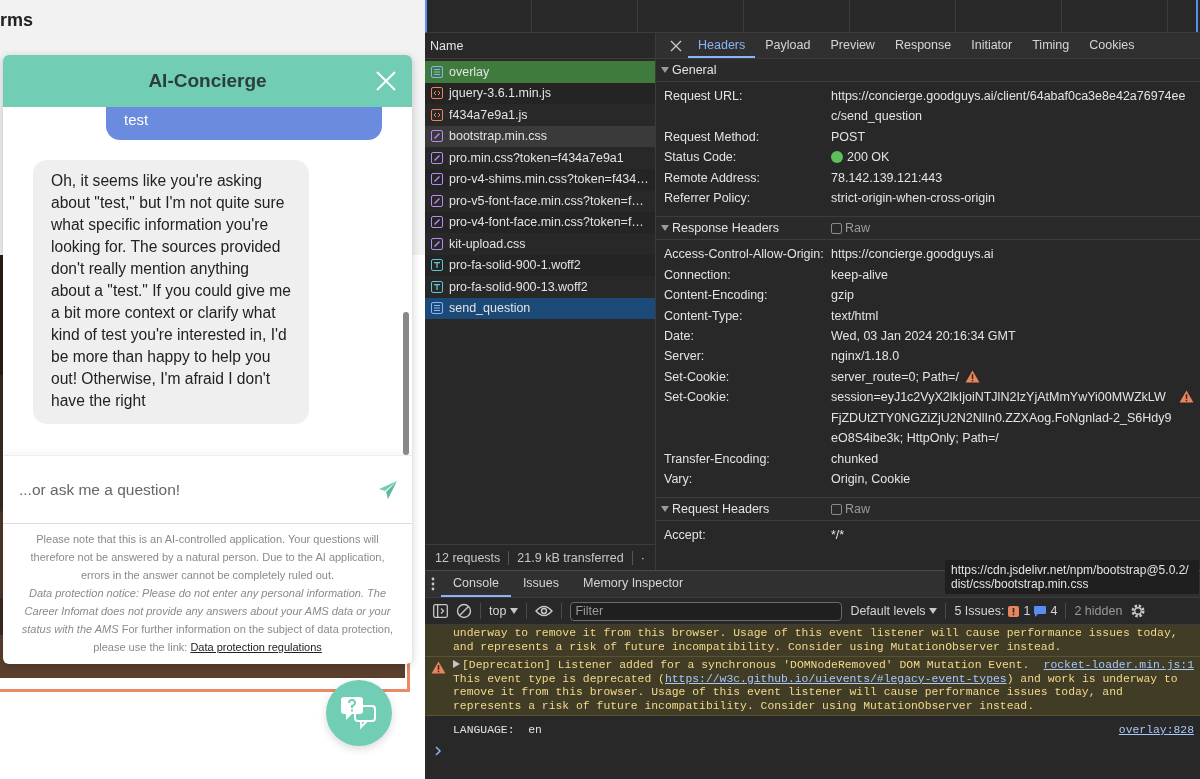  I want to click on request-row: overlay, so click(540, 72).